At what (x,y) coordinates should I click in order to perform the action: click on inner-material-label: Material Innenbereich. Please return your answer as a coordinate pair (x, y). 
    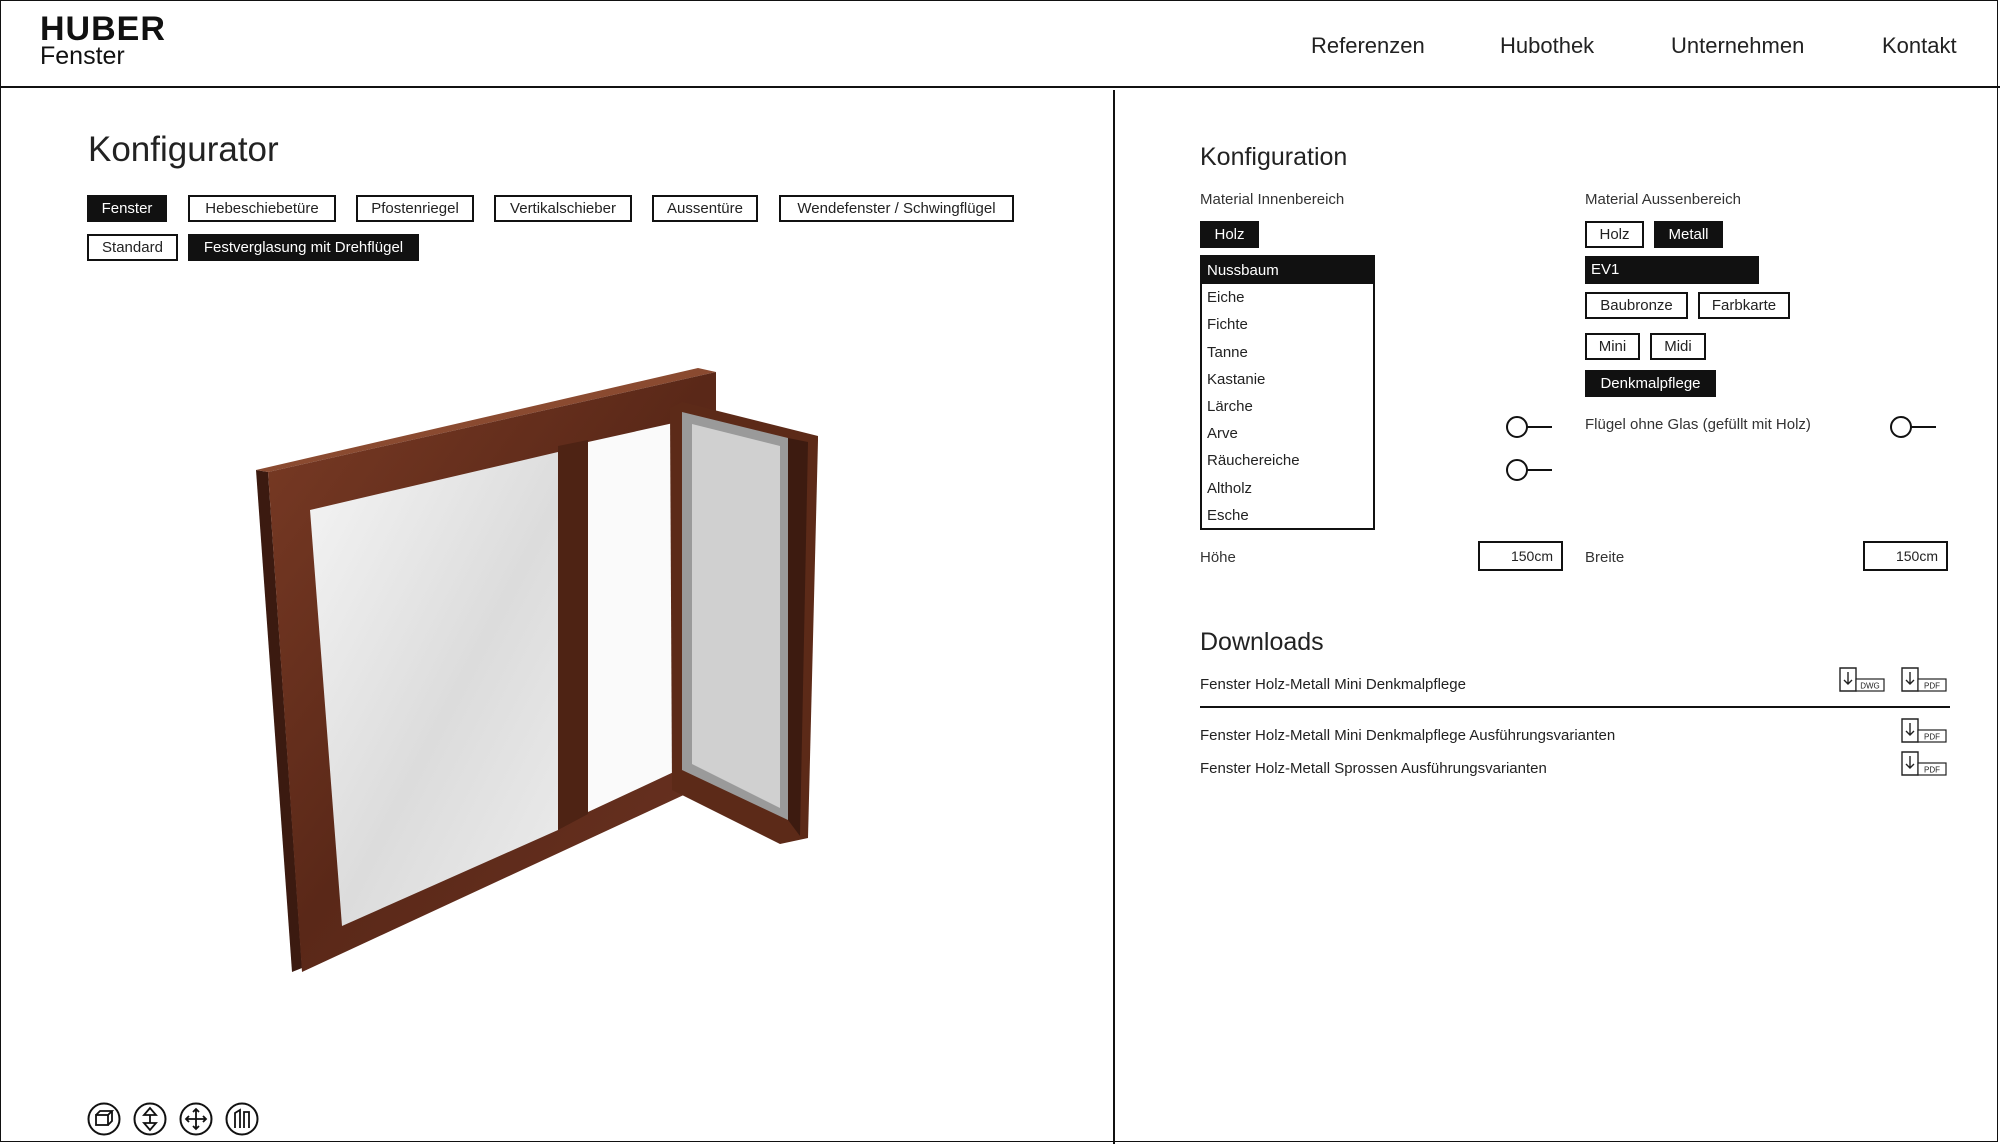
    Looking at the image, I should click on (1272, 199).